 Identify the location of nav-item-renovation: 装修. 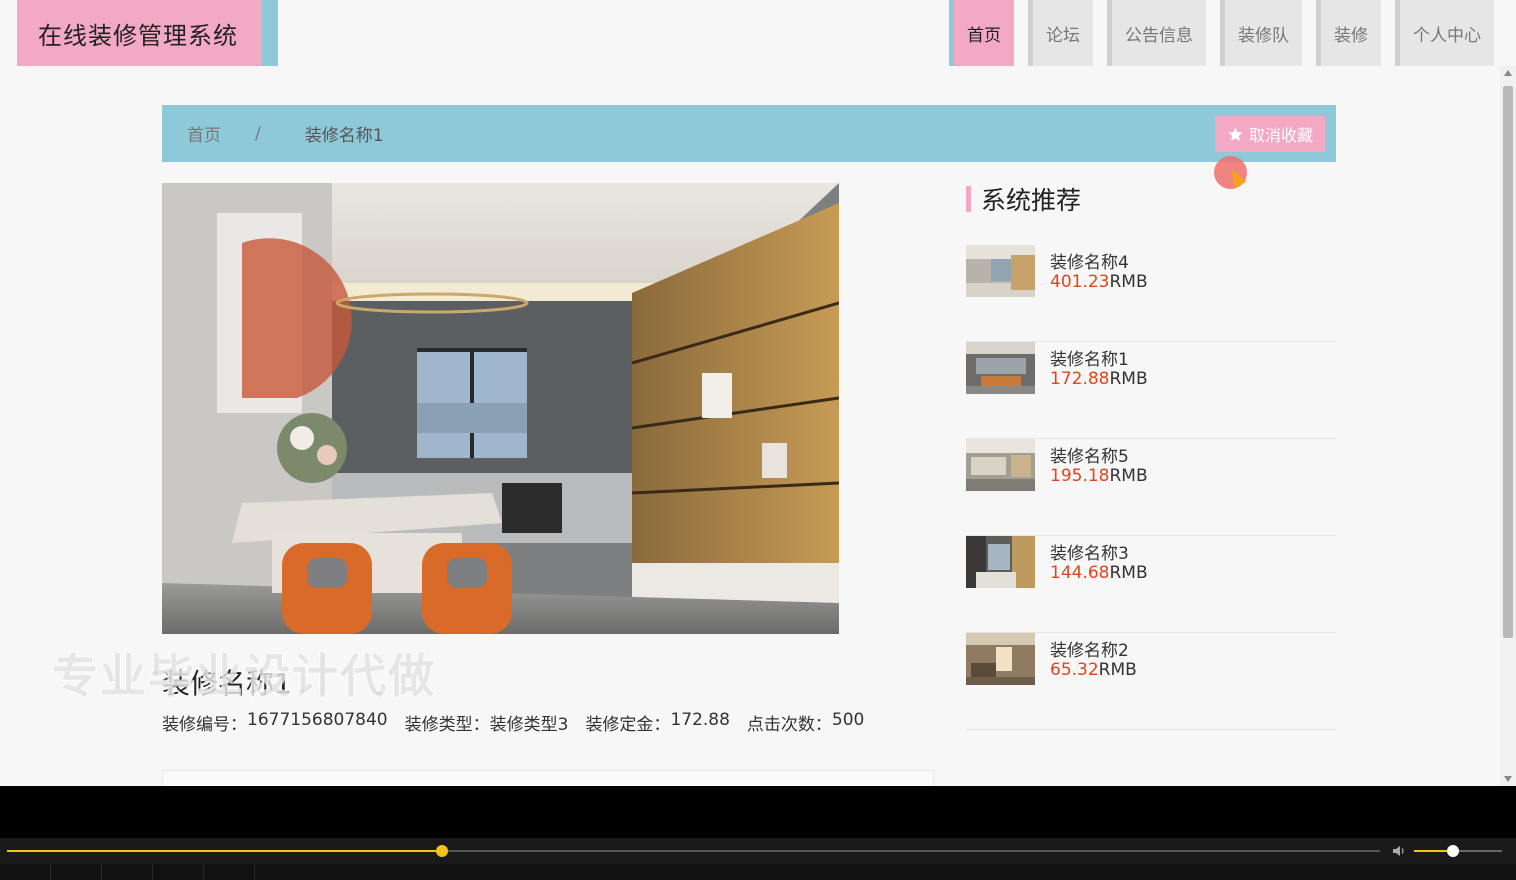
(1348, 33).